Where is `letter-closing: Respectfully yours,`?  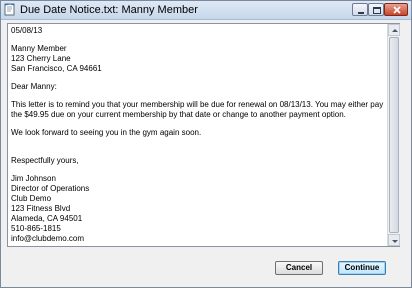 letter-closing: Respectfully yours, is located at coordinates (45, 160).